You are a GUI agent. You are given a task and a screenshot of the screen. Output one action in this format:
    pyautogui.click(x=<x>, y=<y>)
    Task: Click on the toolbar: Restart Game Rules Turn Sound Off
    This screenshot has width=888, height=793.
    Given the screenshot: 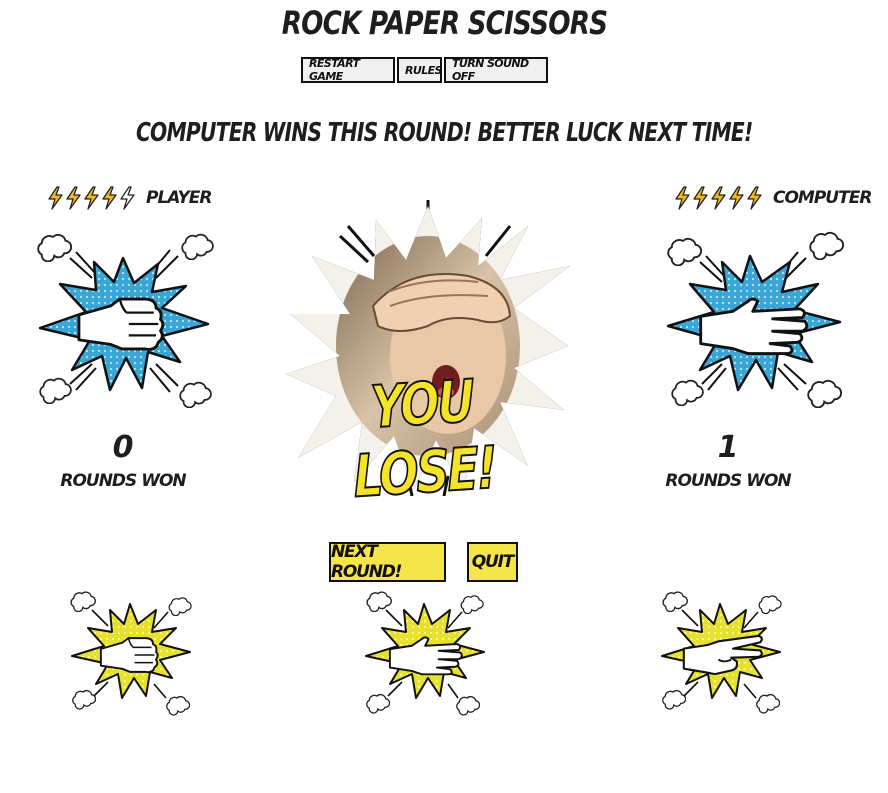 What is the action you would take?
    pyautogui.click(x=424, y=70)
    